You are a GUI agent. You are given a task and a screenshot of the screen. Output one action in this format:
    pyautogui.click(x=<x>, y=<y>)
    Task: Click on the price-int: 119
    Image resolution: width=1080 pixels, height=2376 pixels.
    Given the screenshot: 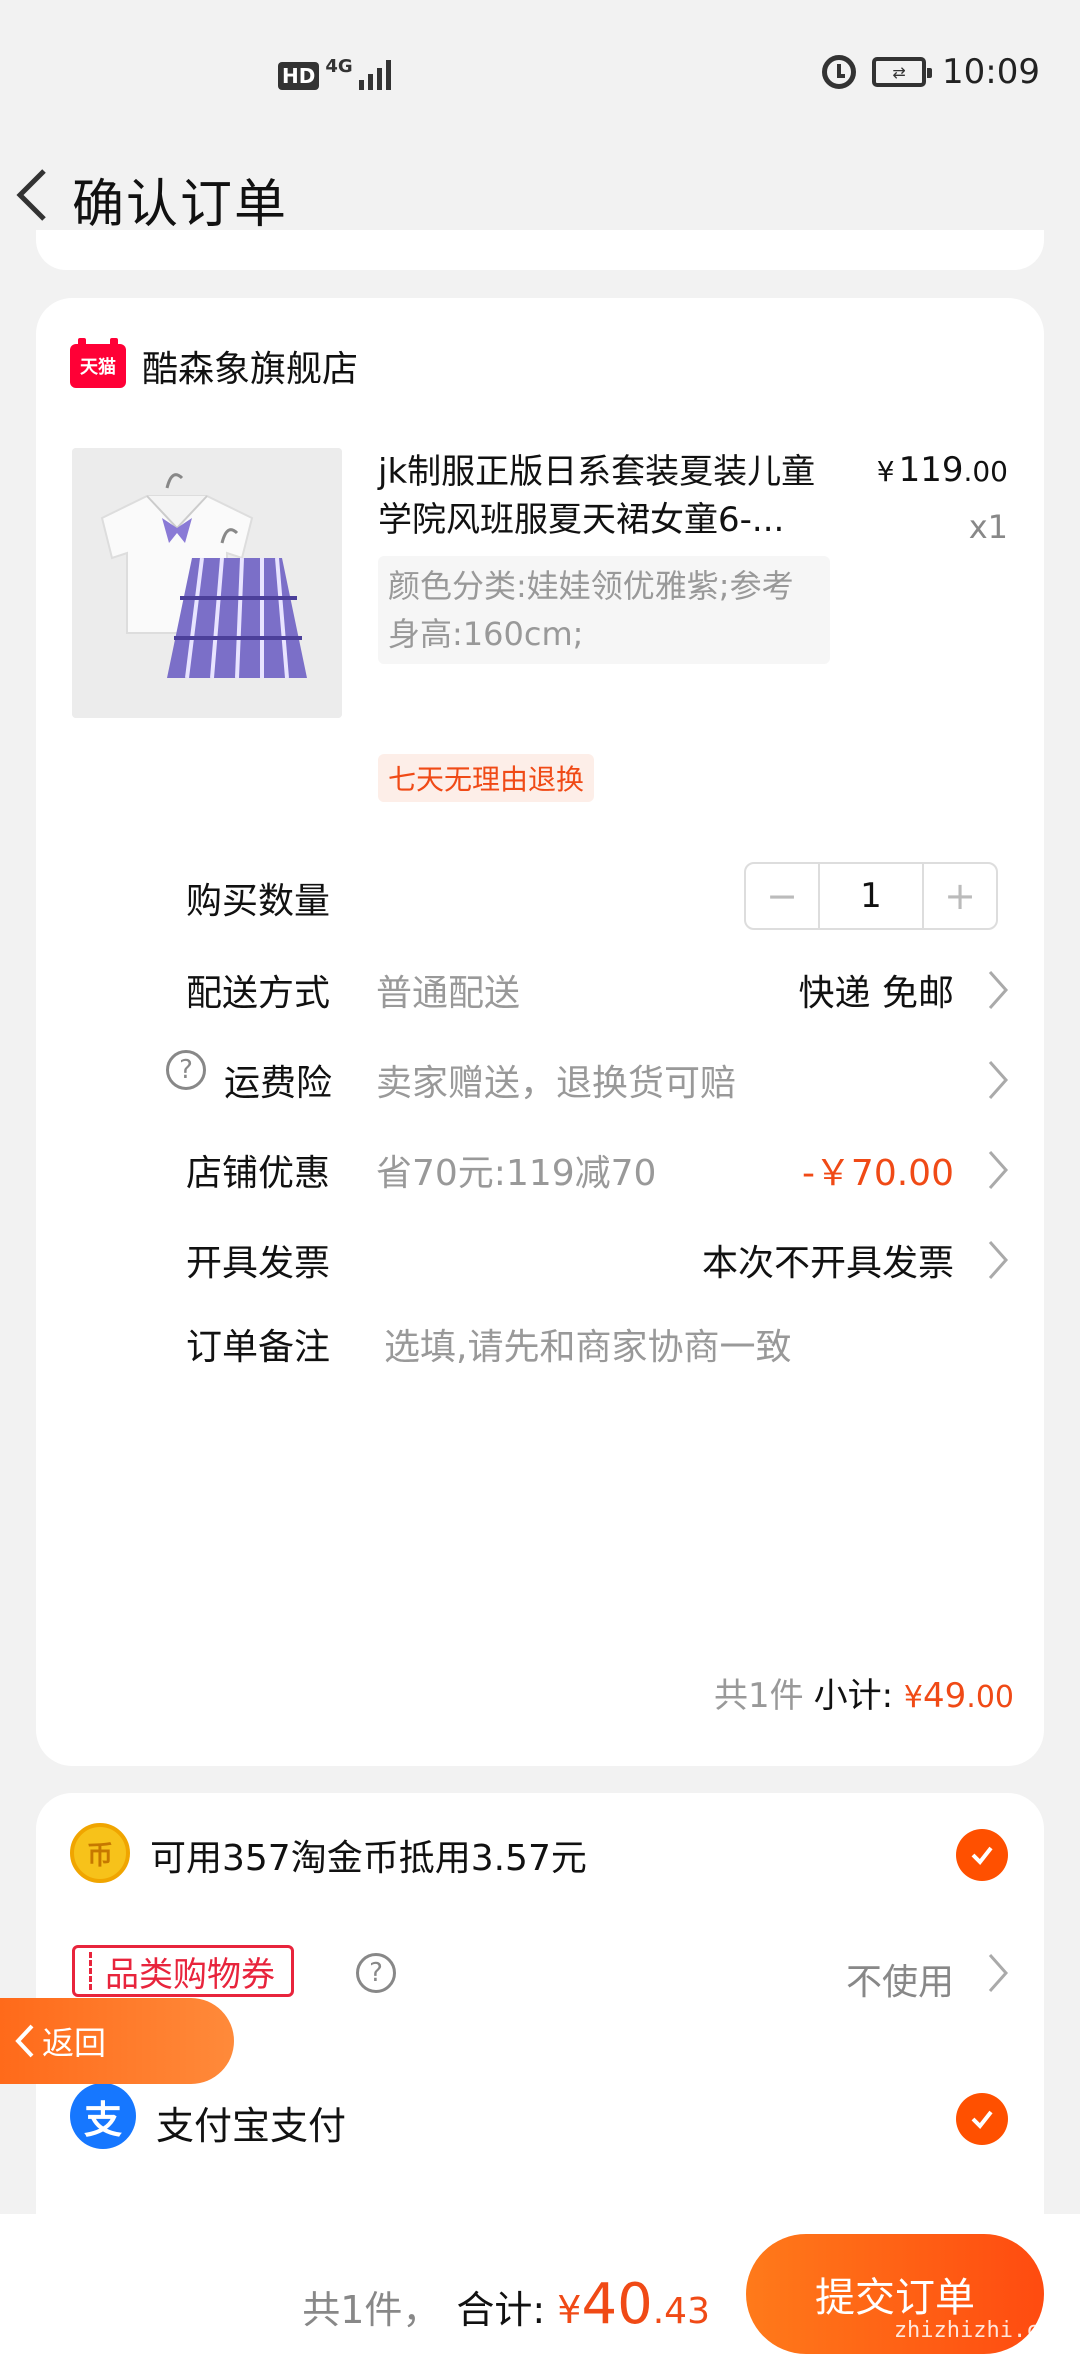 What is the action you would take?
    pyautogui.click(x=931, y=470)
    